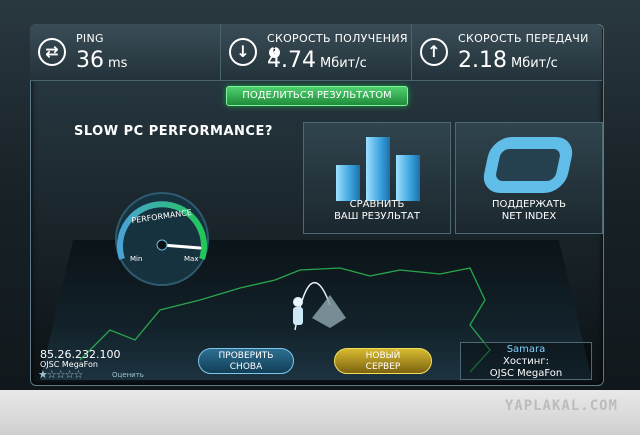 This screenshot has height=435, width=640. I want to click on rating-stars: ★☆☆☆☆, so click(61, 374).